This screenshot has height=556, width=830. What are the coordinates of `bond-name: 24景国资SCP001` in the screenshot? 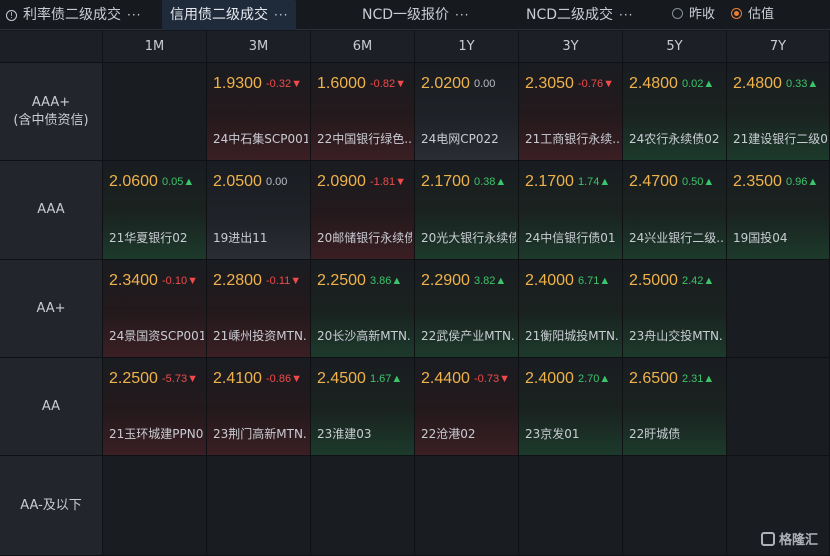 It's located at (156, 336).